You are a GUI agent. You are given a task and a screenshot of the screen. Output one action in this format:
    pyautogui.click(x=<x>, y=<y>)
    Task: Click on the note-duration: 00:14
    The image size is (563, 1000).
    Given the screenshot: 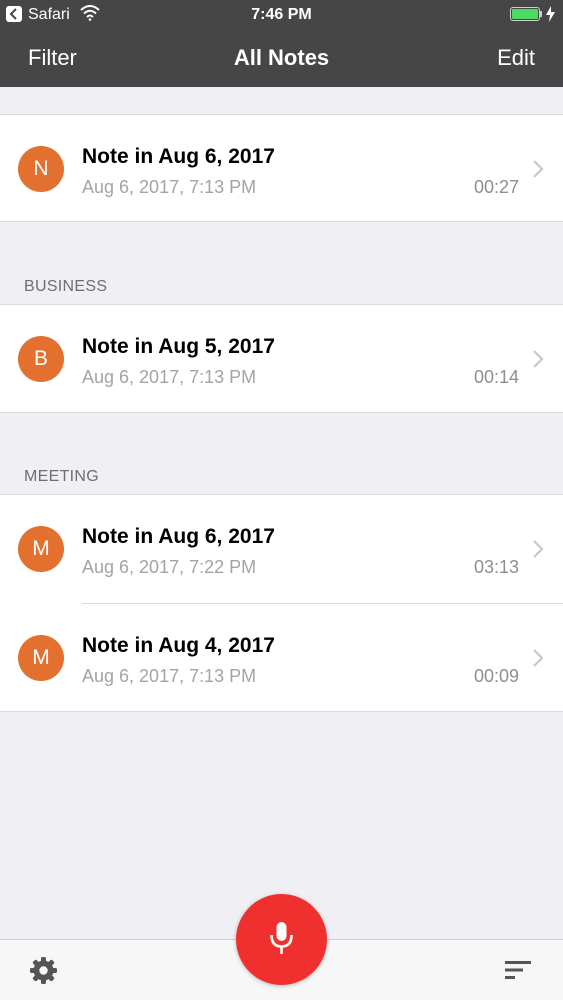 What is the action you would take?
    pyautogui.click(x=496, y=377)
    